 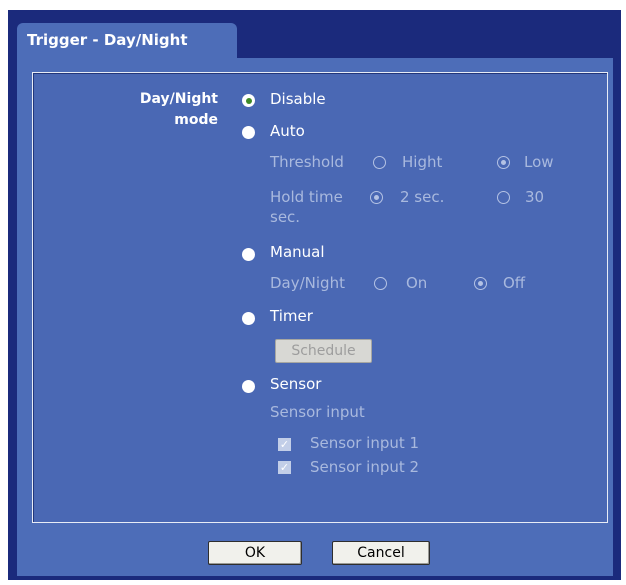 I want to click on threshold-label: Threshold, so click(x=307, y=162).